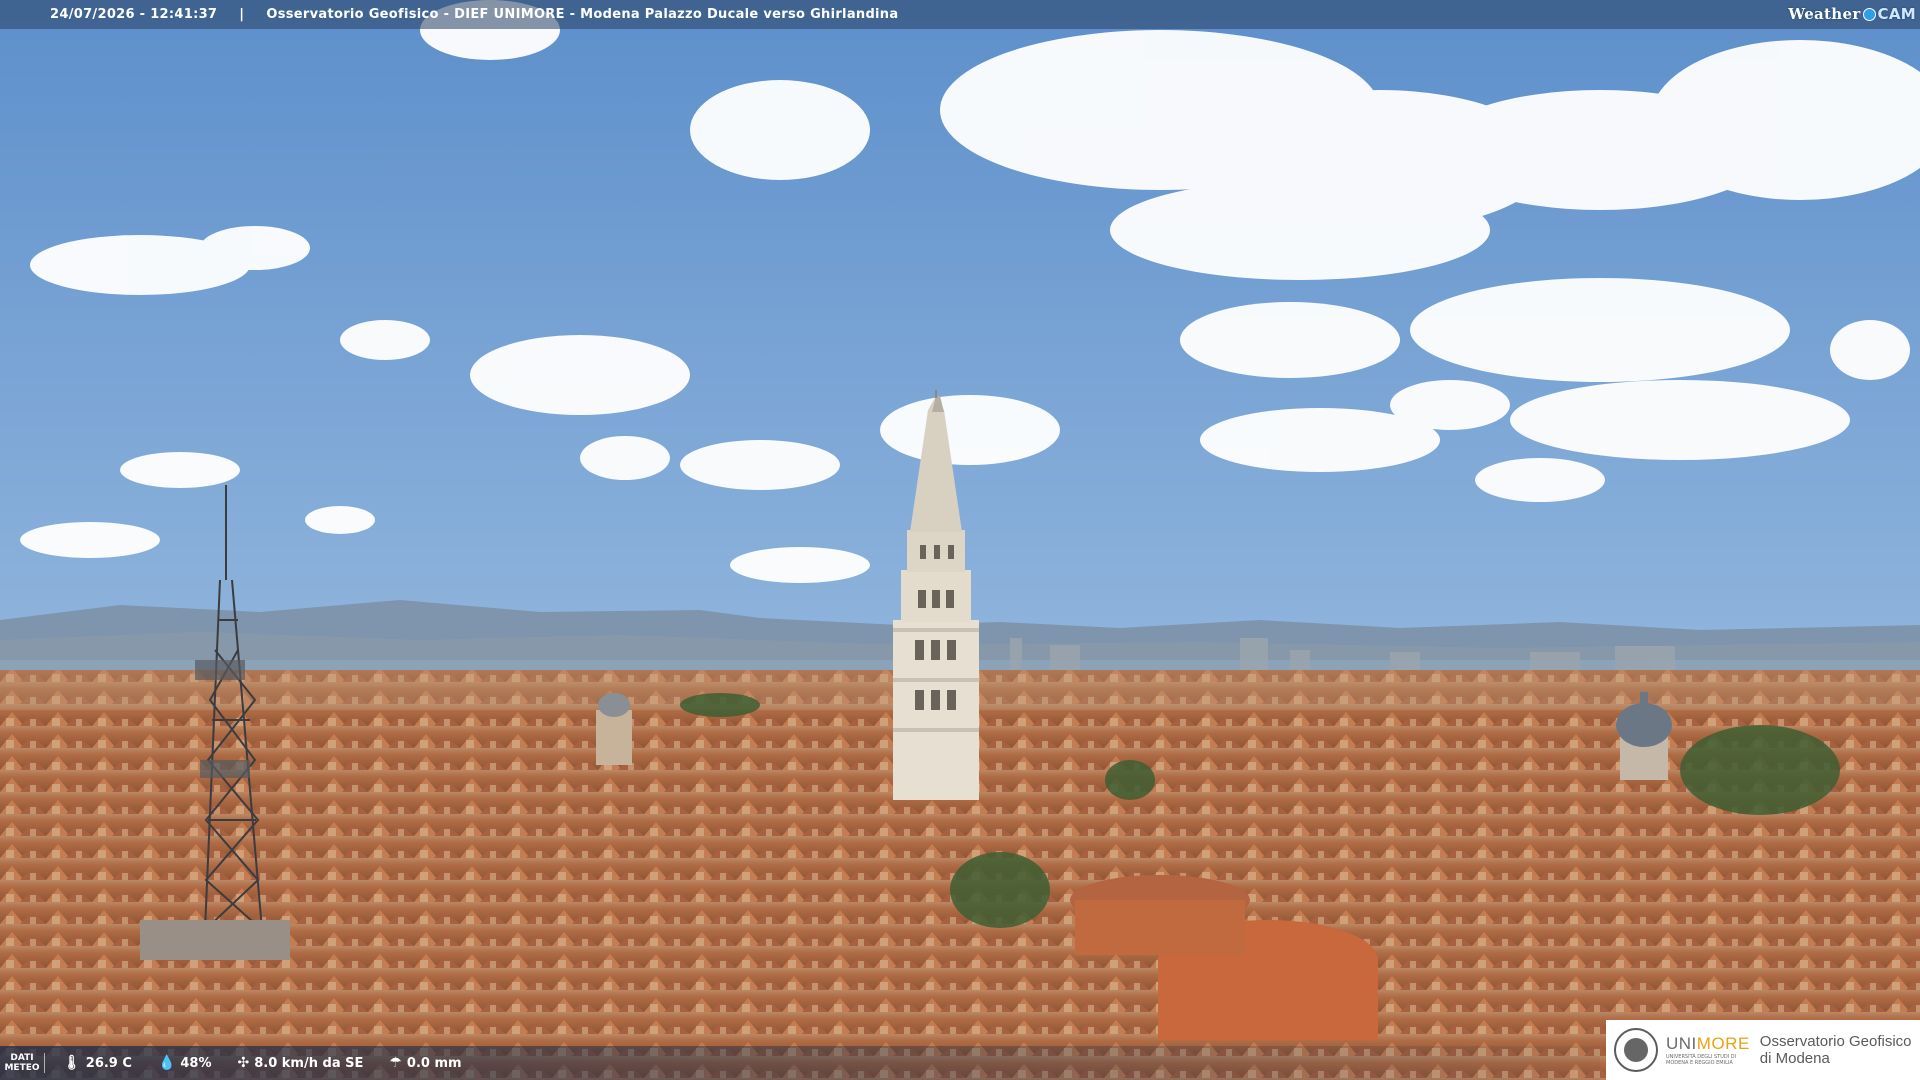 The width and height of the screenshot is (1920, 1080). I want to click on meteo-label-line1: DATI, so click(22, 1058).